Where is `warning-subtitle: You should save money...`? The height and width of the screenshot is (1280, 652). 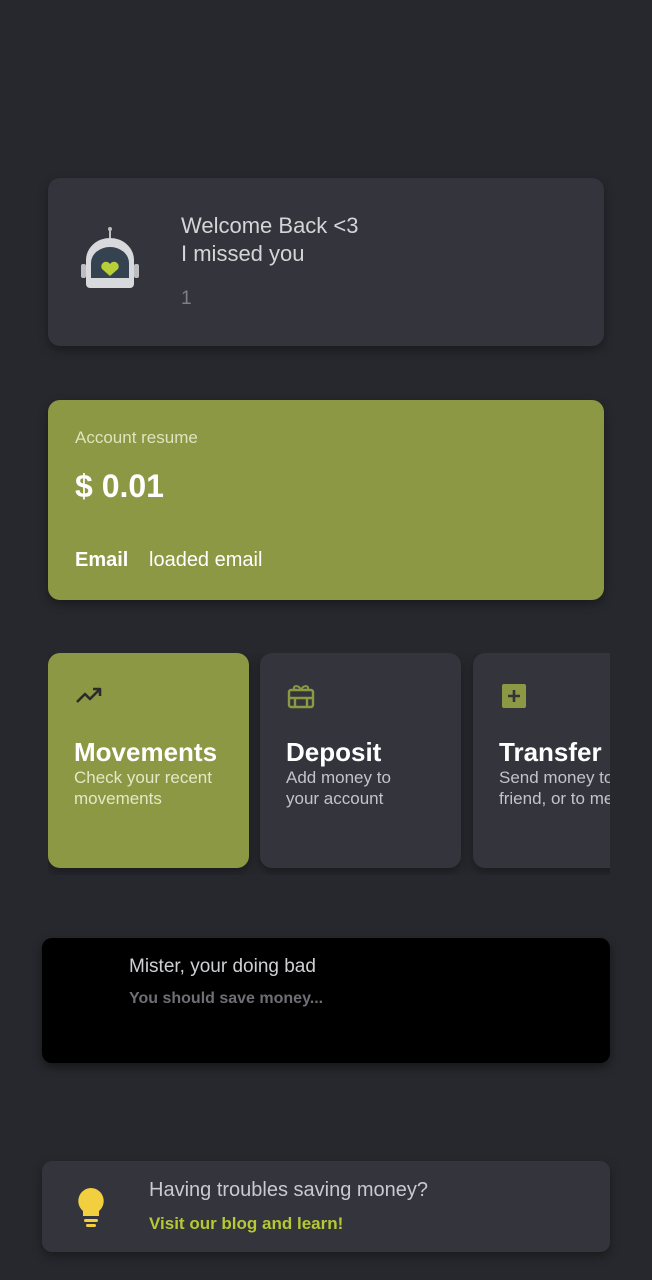
warning-subtitle: You should save money... is located at coordinates (226, 998).